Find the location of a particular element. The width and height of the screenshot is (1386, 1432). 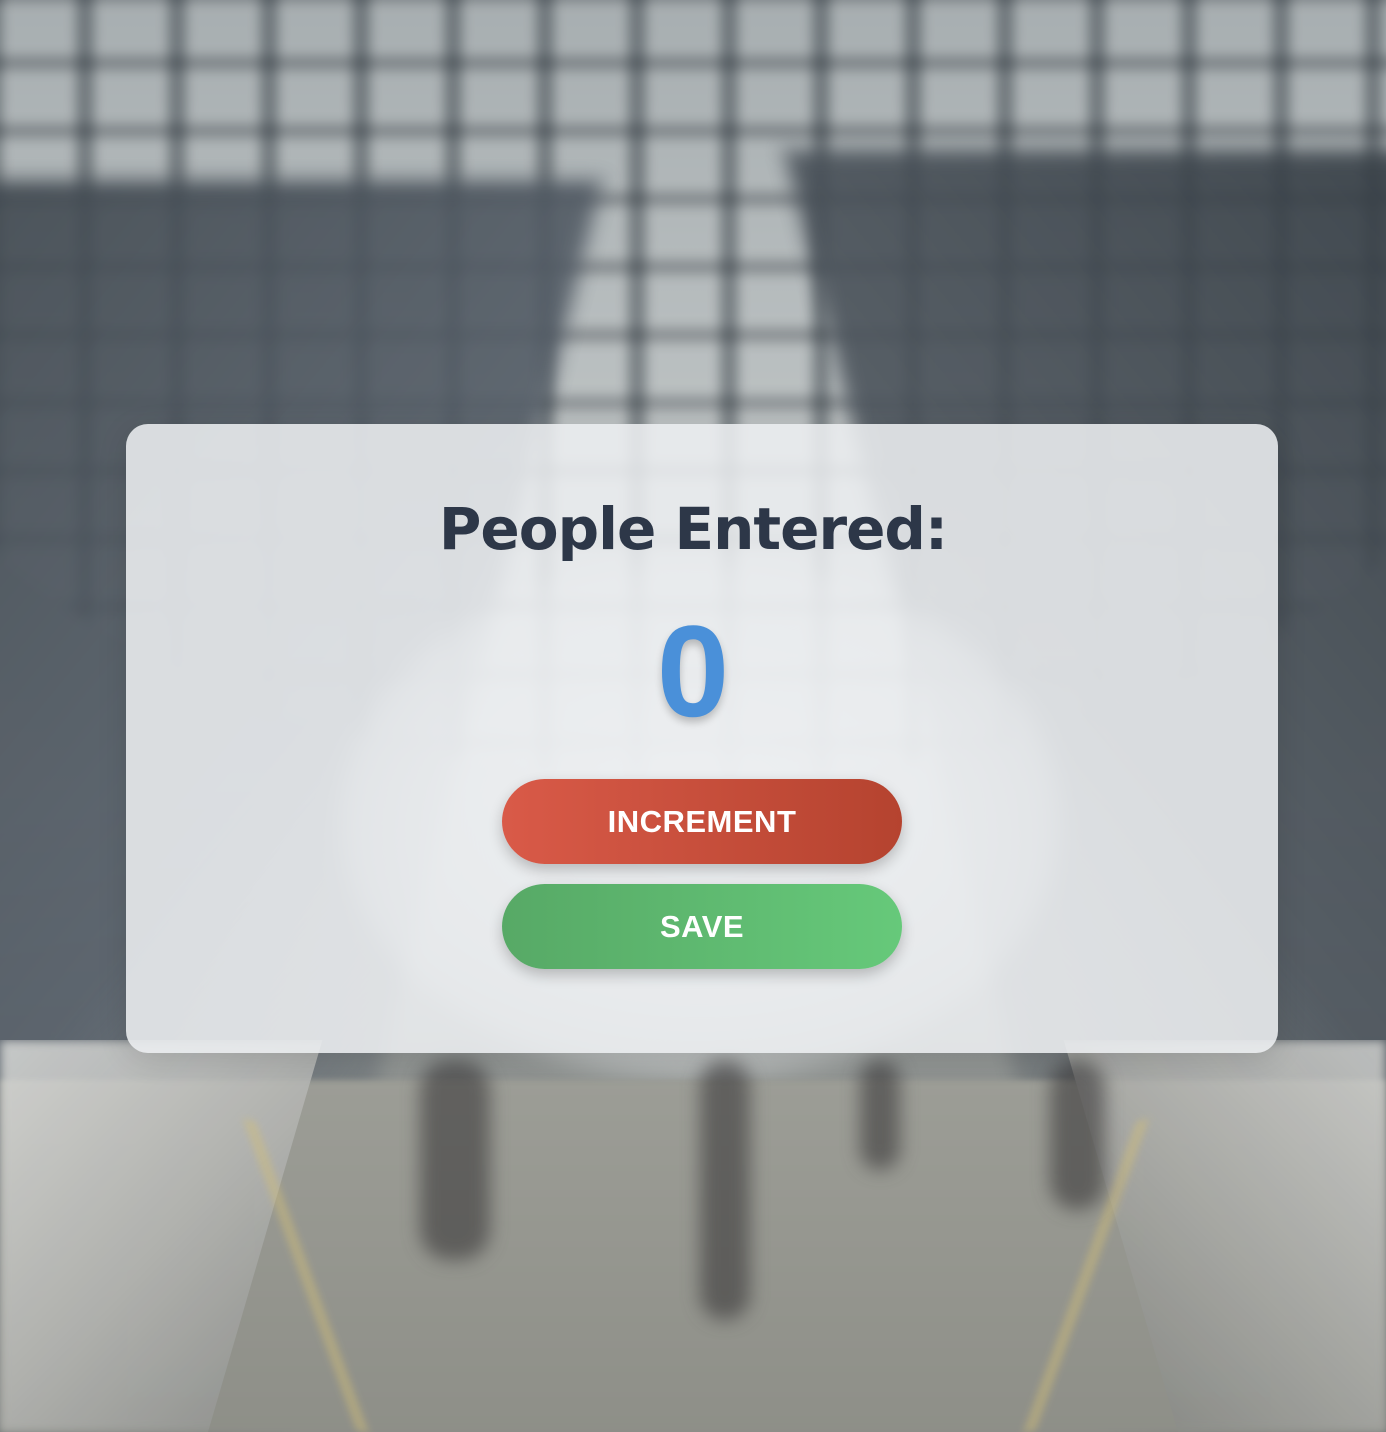

people-count: 0 is located at coordinates (693, 671).